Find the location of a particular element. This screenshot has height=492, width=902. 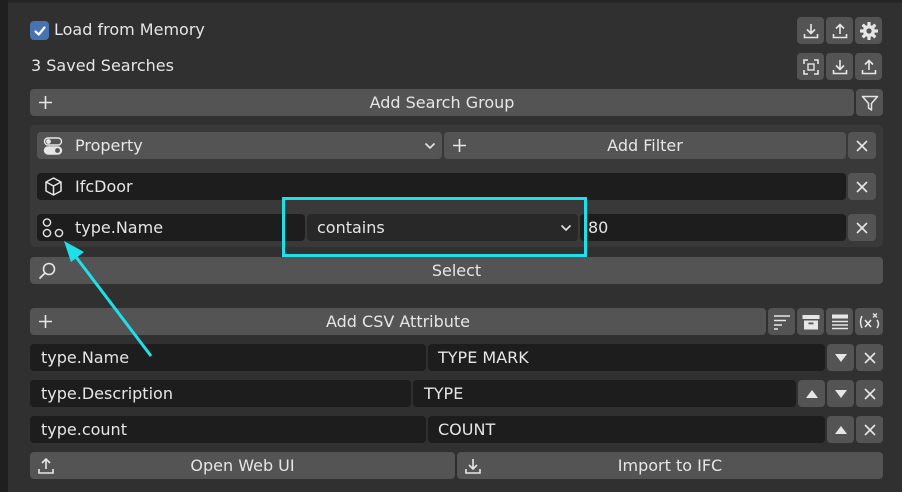

add-search-group-button: Add Search Group is located at coordinates (442, 102).